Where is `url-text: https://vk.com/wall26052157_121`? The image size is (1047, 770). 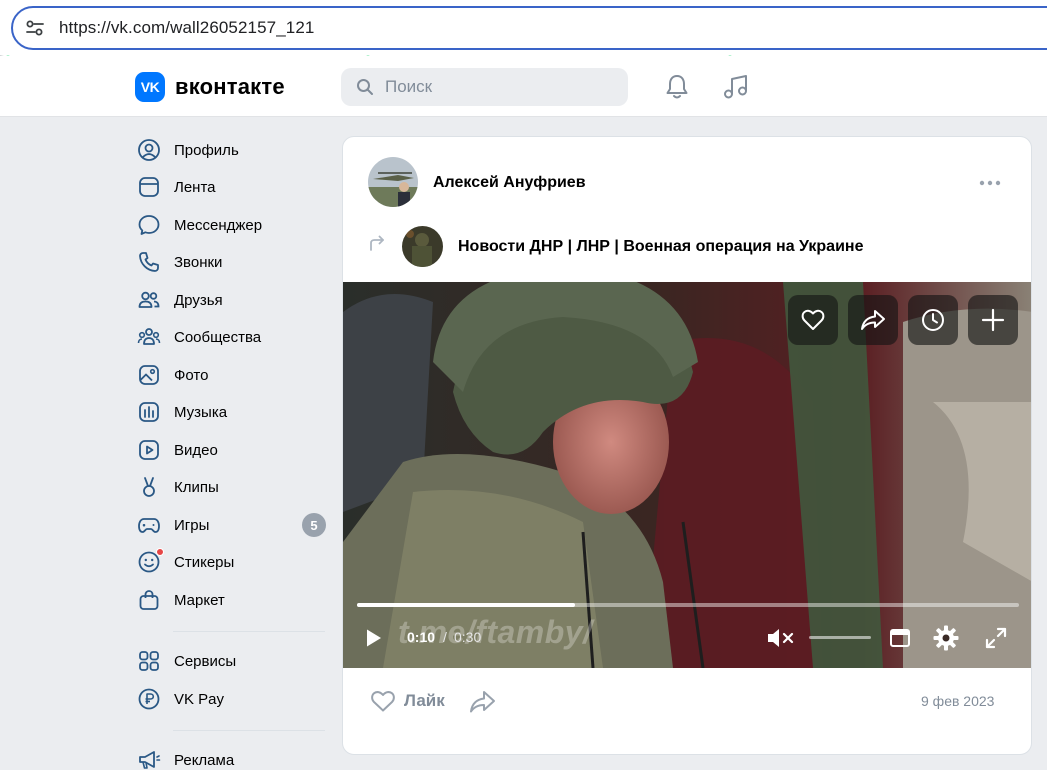 url-text: https://vk.com/wall26052157_121 is located at coordinates (186, 28).